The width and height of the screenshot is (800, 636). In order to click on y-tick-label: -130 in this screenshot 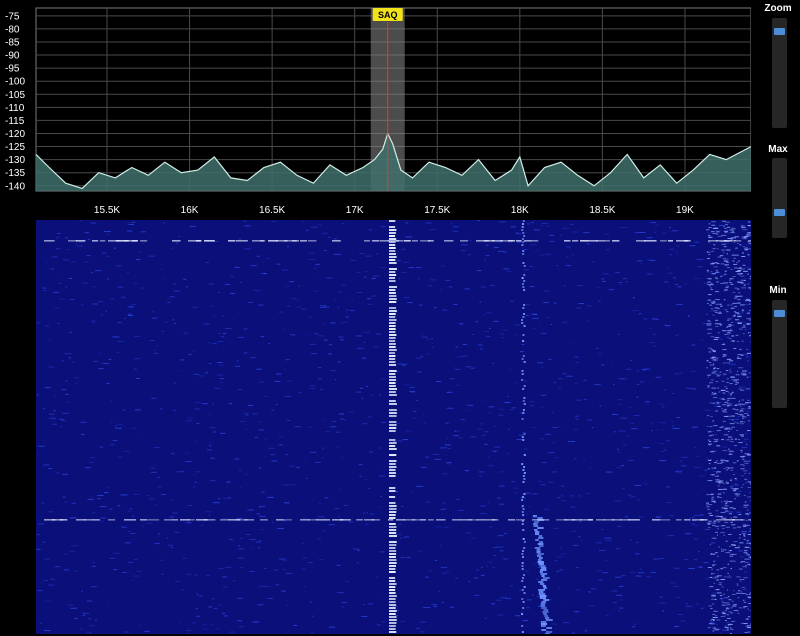, I will do `click(15, 160)`.